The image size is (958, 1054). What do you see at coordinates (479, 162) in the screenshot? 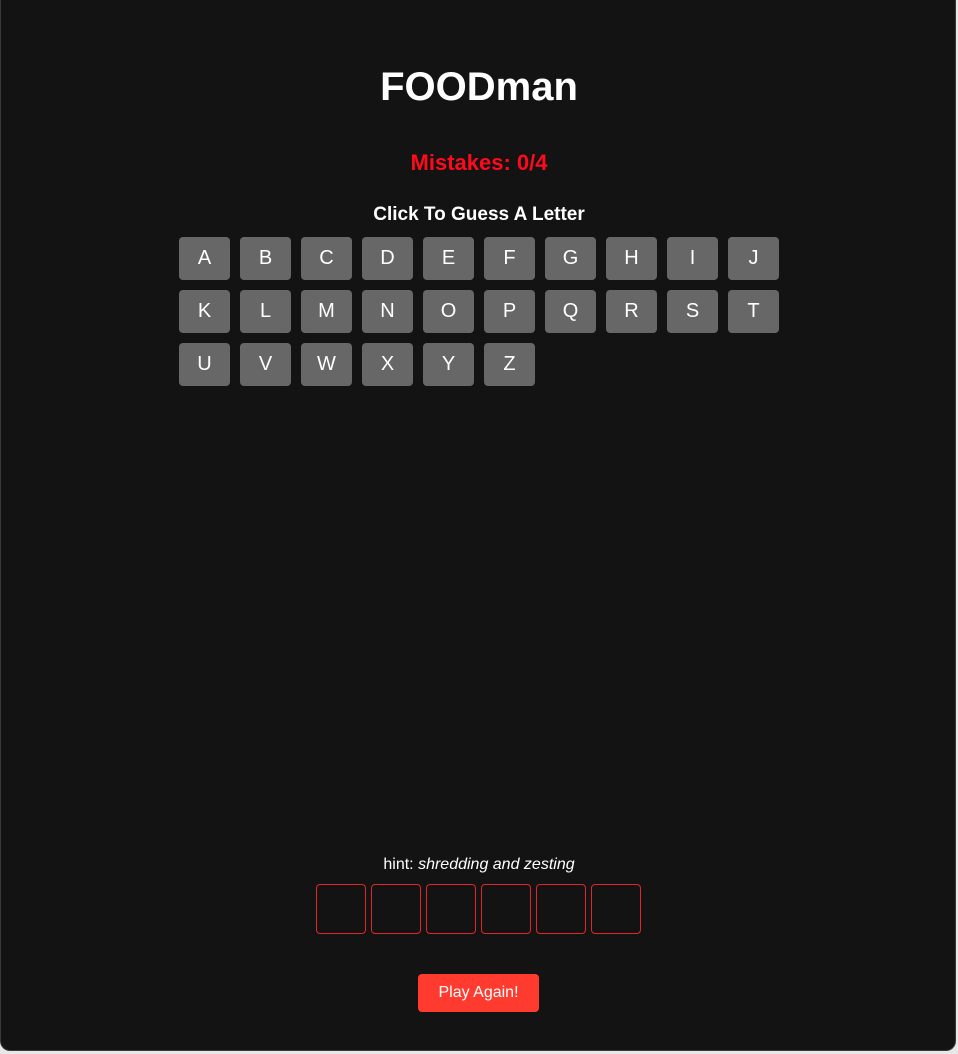
I see `mistakes-counter: Mistakes: 0/4` at bounding box center [479, 162].